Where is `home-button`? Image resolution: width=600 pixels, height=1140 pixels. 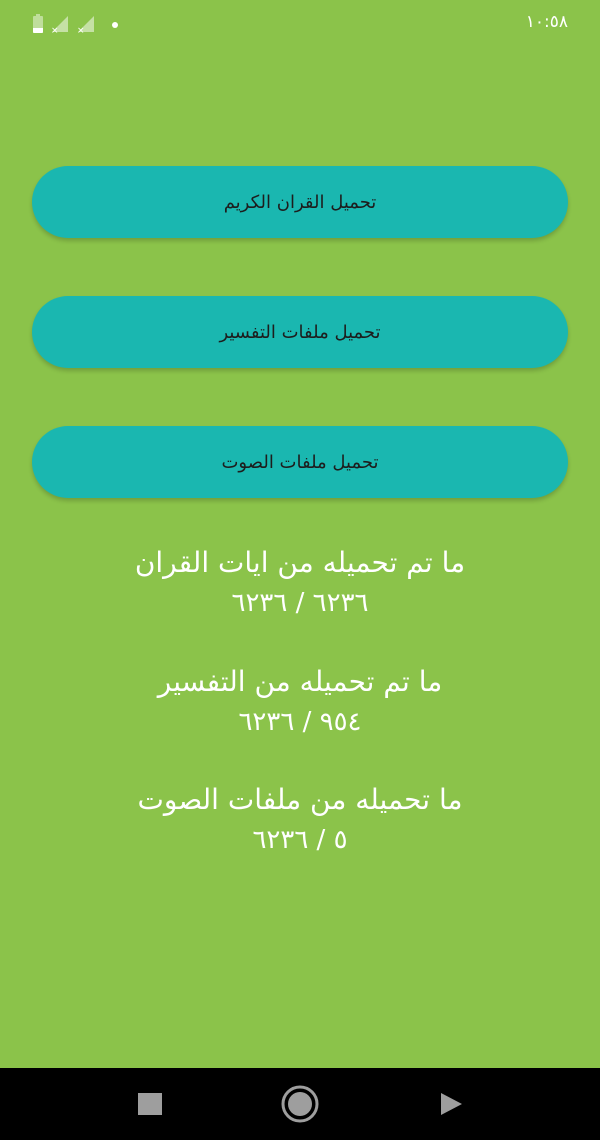
home-button is located at coordinates (300, 1104).